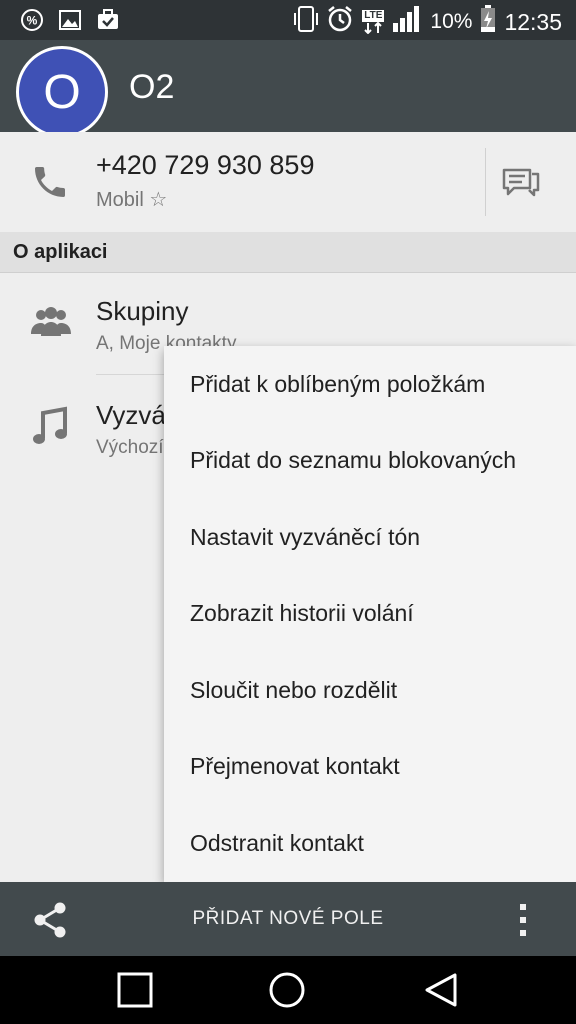  Describe the element at coordinates (132, 200) in the screenshot. I see `phone-type: Mobil ☆` at that location.